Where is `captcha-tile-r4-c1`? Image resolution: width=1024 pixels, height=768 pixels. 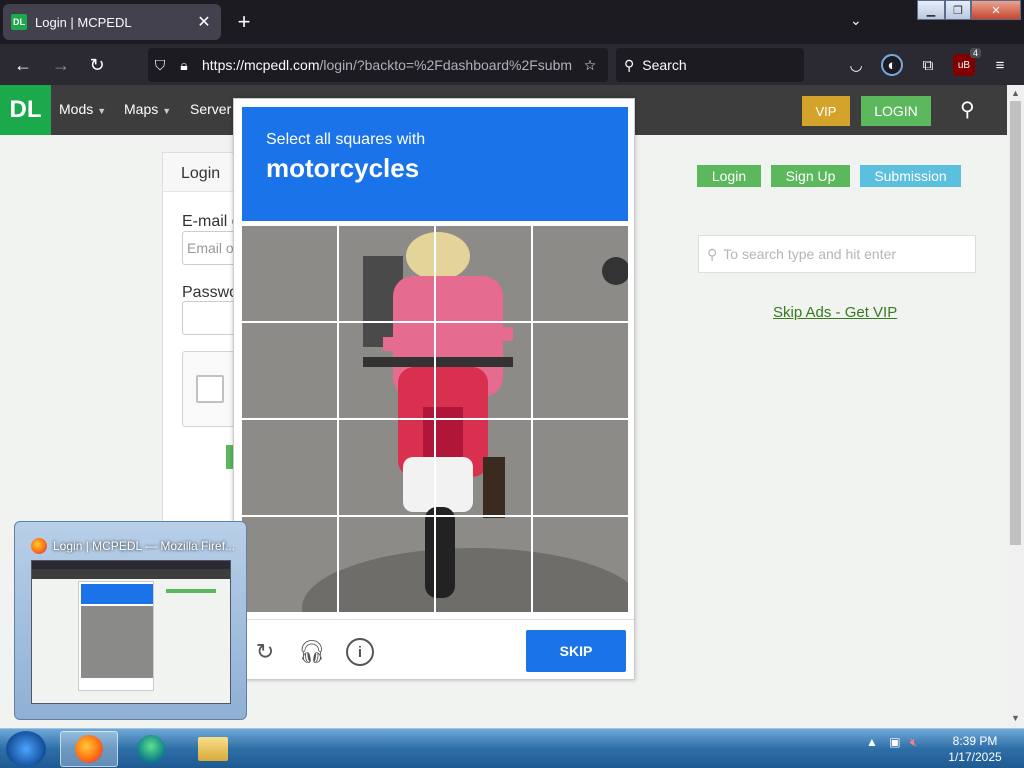 captcha-tile-r4-c1 is located at coordinates (289, 564).